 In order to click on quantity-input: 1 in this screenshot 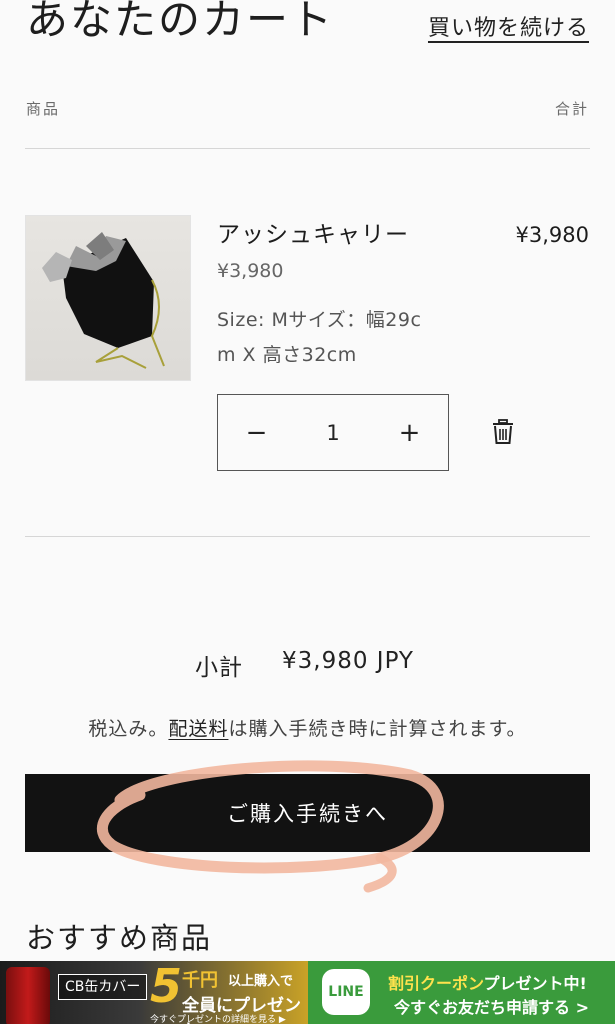, I will do `click(332, 433)`.